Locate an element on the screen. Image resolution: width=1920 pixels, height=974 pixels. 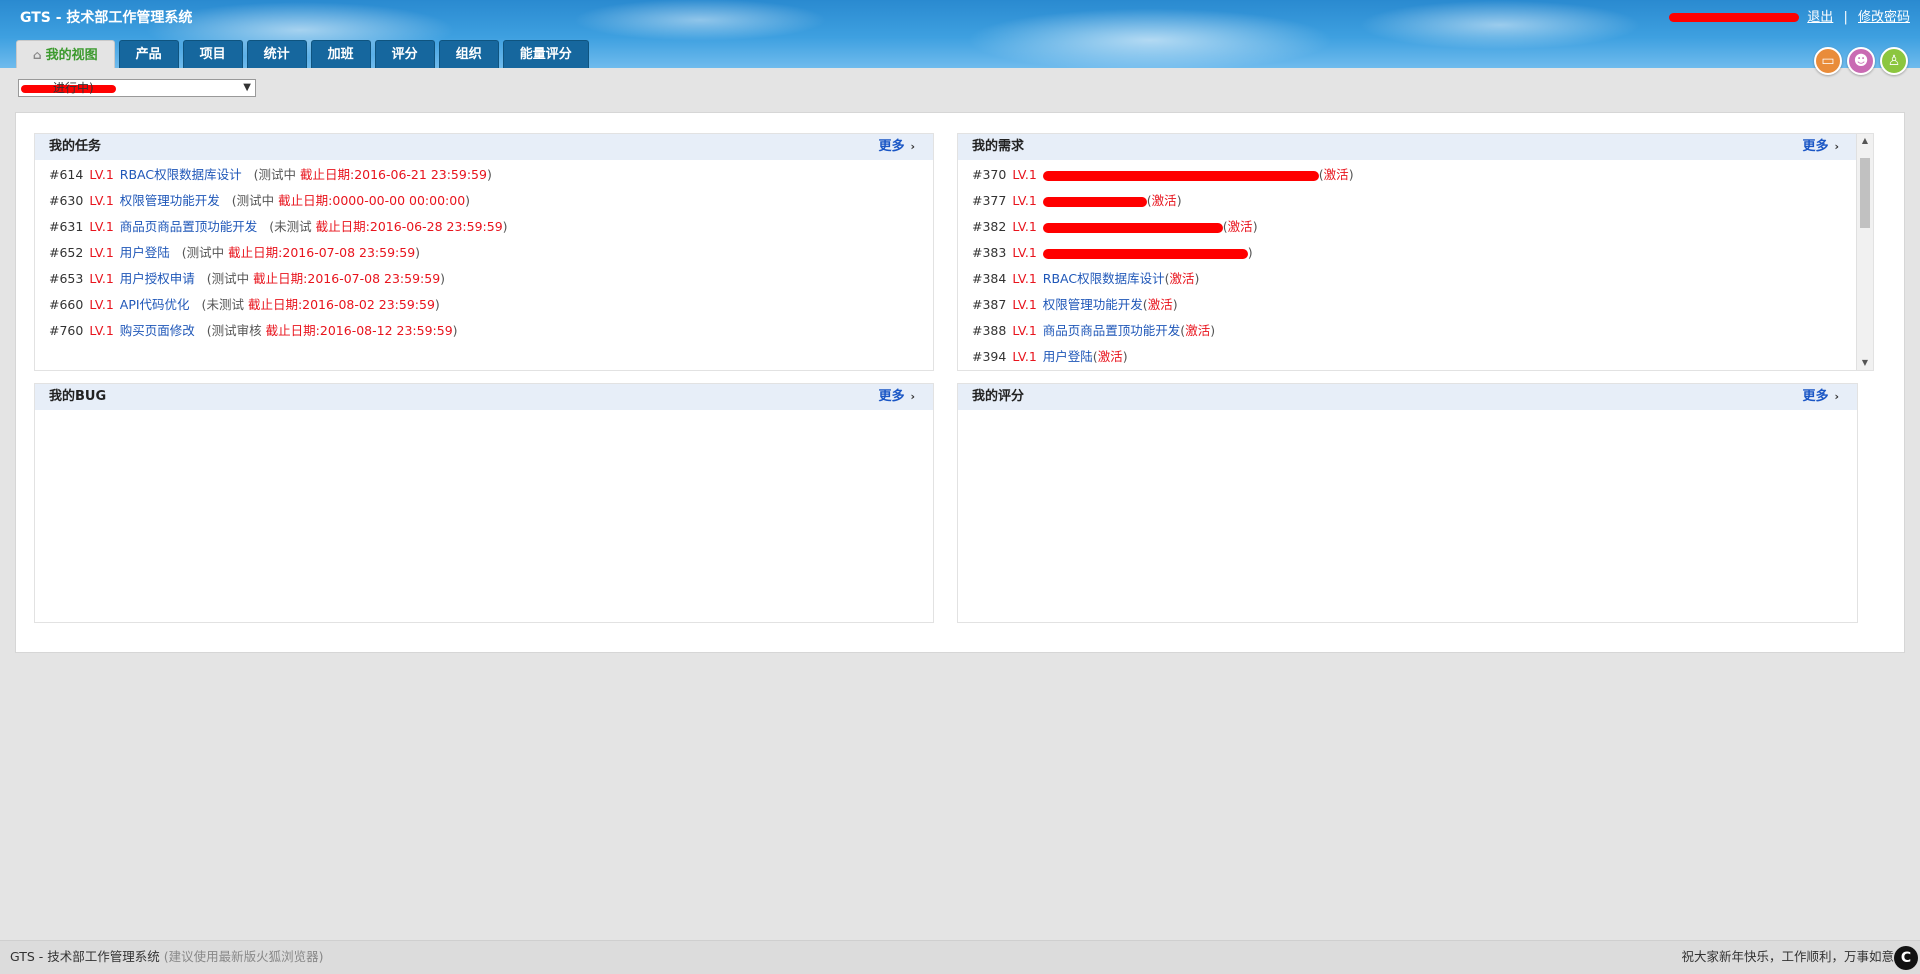
my-tasks-header: 我的任务 更多 › is located at coordinates (484, 147).